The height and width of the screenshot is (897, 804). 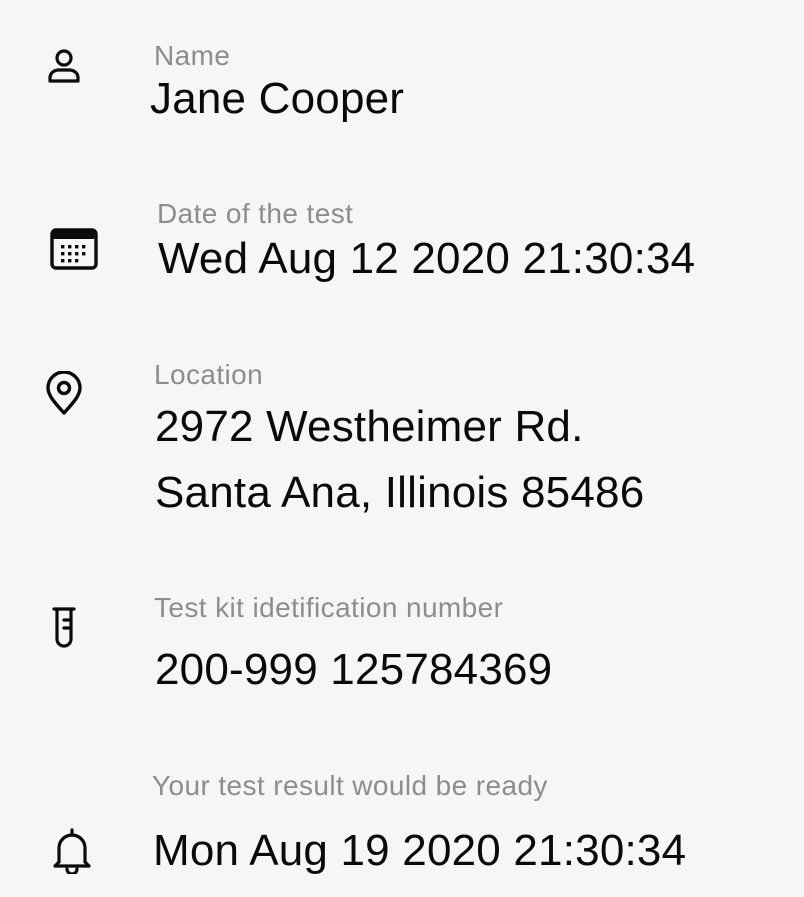 I want to click on result-ready-value: Mon Aug 19 2020 21:30:34, so click(x=420, y=850).